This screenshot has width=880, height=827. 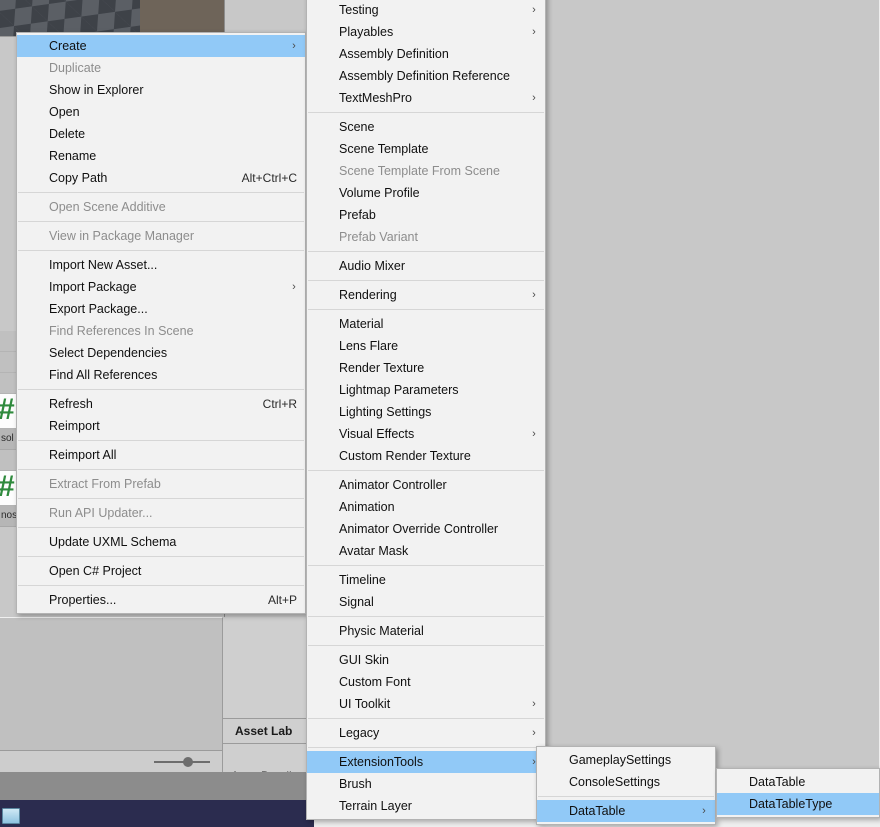 What do you see at coordinates (161, 404) in the screenshot?
I see `menu-item-refresh: Refresh Ctrl+R` at bounding box center [161, 404].